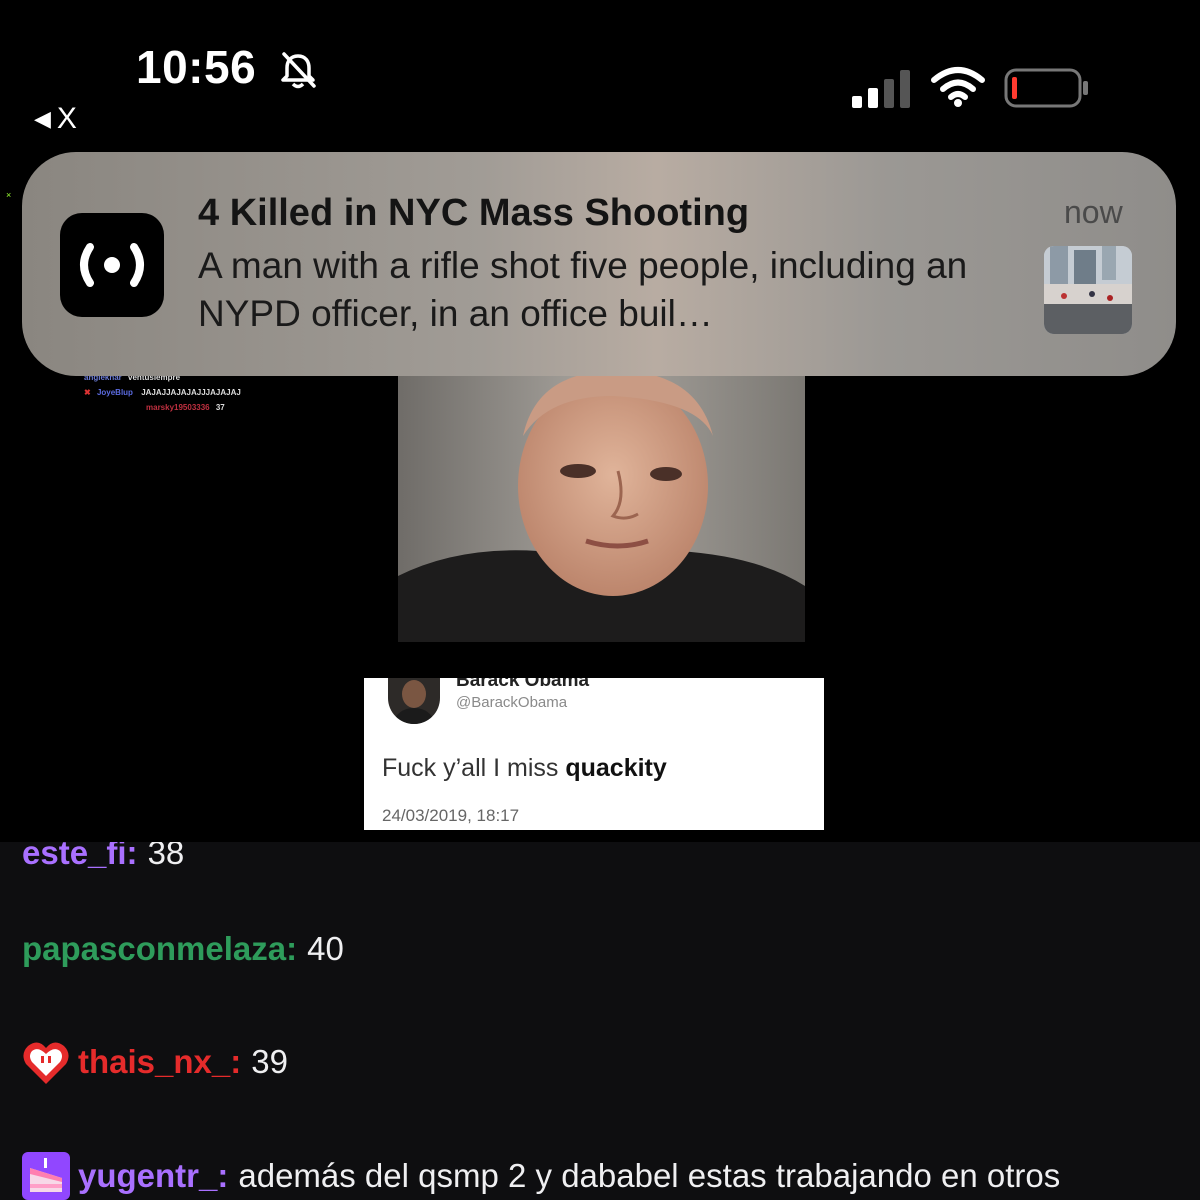 Image resolution: width=1200 pixels, height=1200 pixels. What do you see at coordinates (881, 89) in the screenshot?
I see `cellular-signal-icon` at bounding box center [881, 89].